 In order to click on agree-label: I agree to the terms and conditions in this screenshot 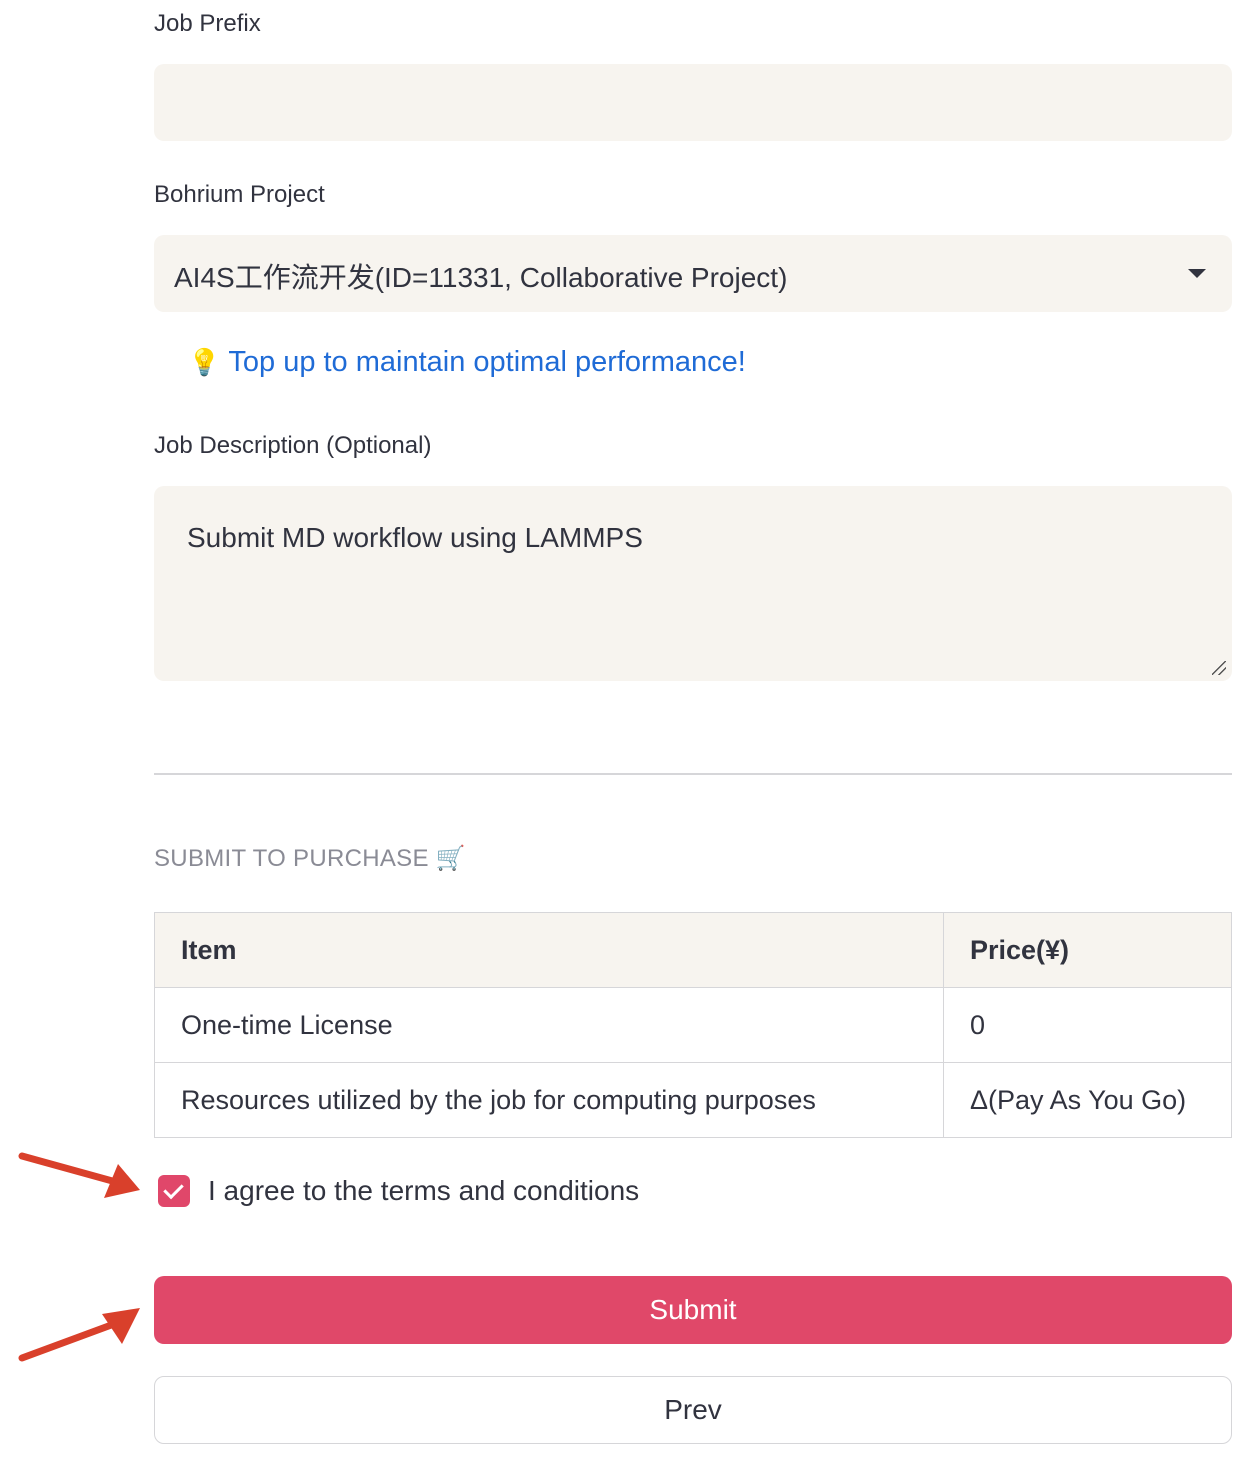, I will do `click(424, 1190)`.